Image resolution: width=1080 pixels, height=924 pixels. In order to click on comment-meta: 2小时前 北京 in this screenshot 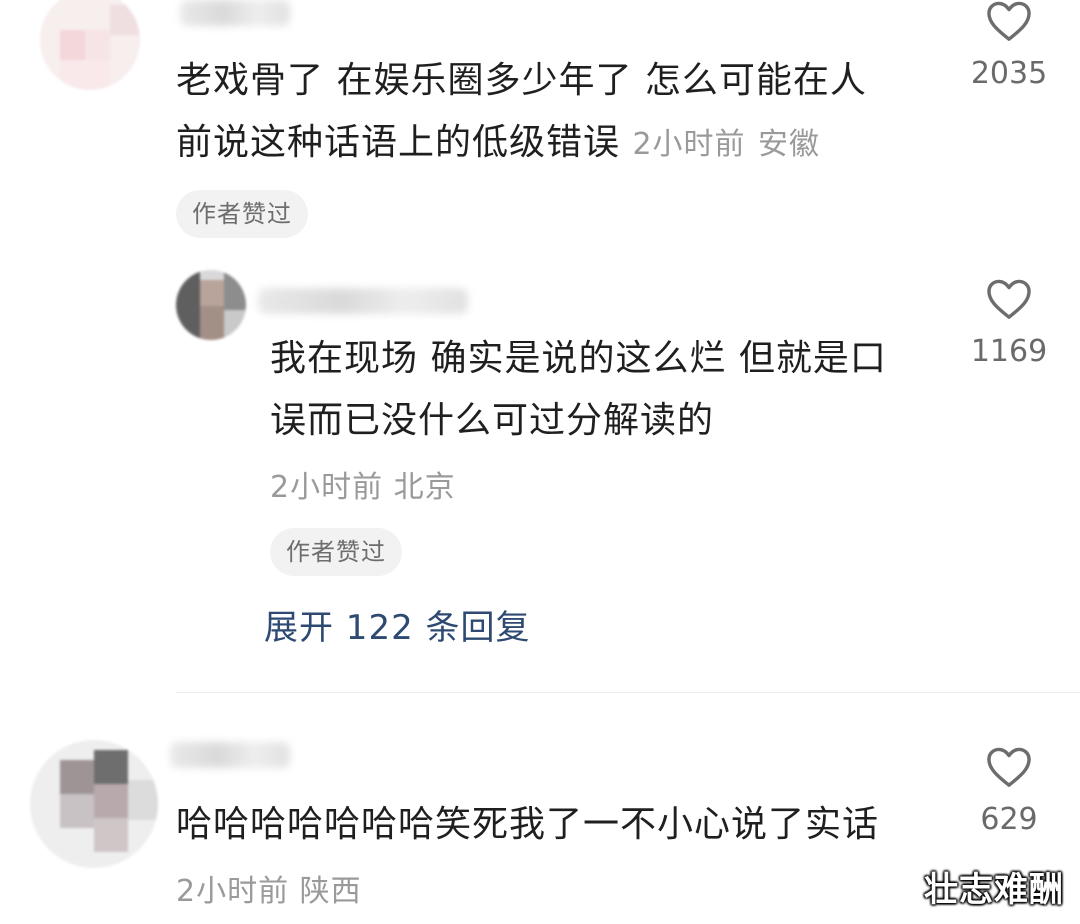, I will do `click(363, 484)`.